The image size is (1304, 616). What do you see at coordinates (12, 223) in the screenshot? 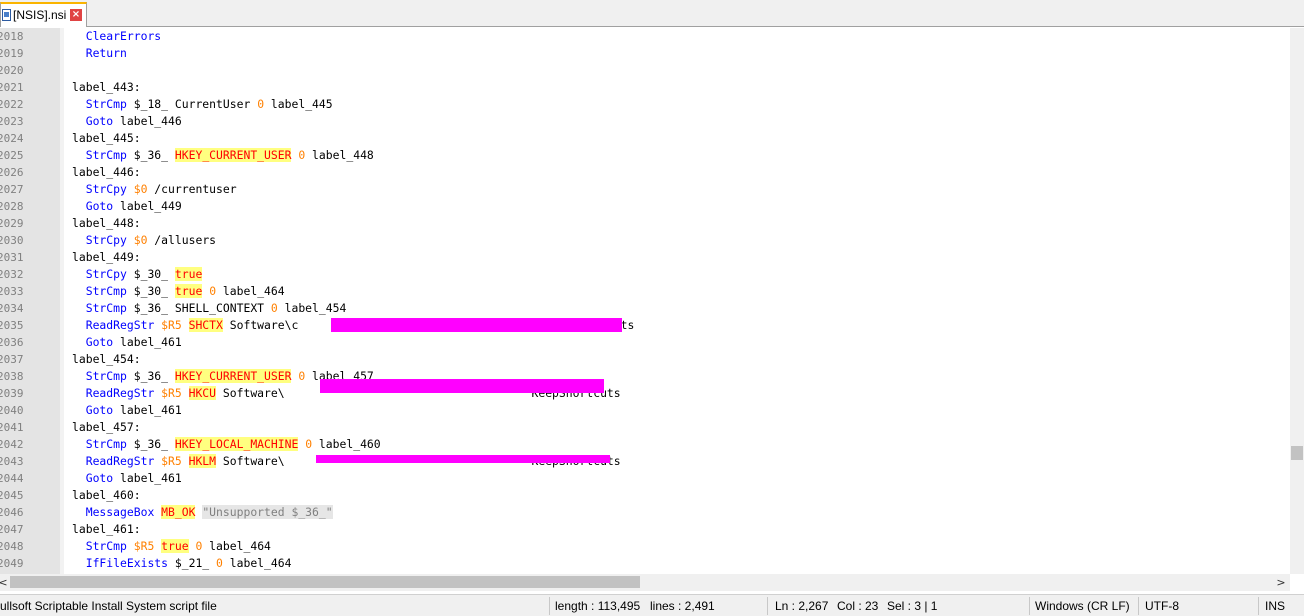
I see `line-number: 2029` at bounding box center [12, 223].